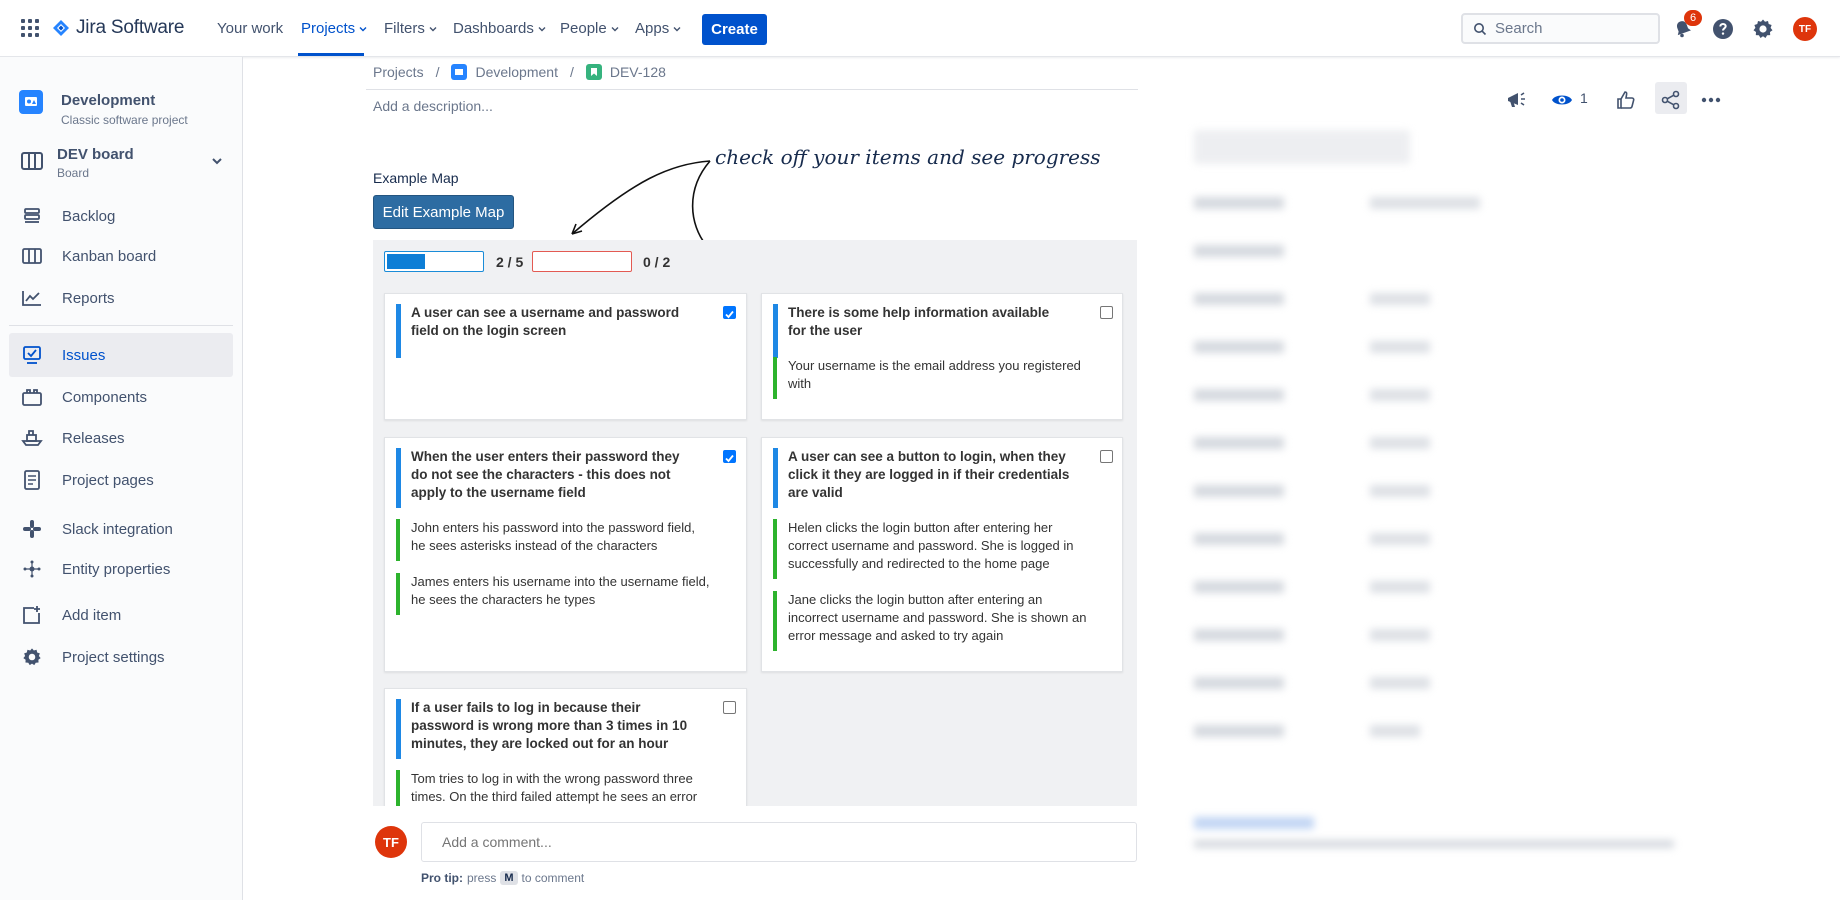 Image resolution: width=1840 pixels, height=900 pixels. Describe the element at coordinates (1254, 823) in the screenshot. I see `blurred-link` at that location.